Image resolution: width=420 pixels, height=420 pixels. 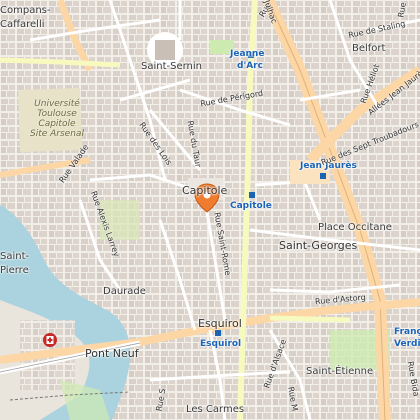 I want to click on metro-jean-jaures-icon, so click(x=323, y=176).